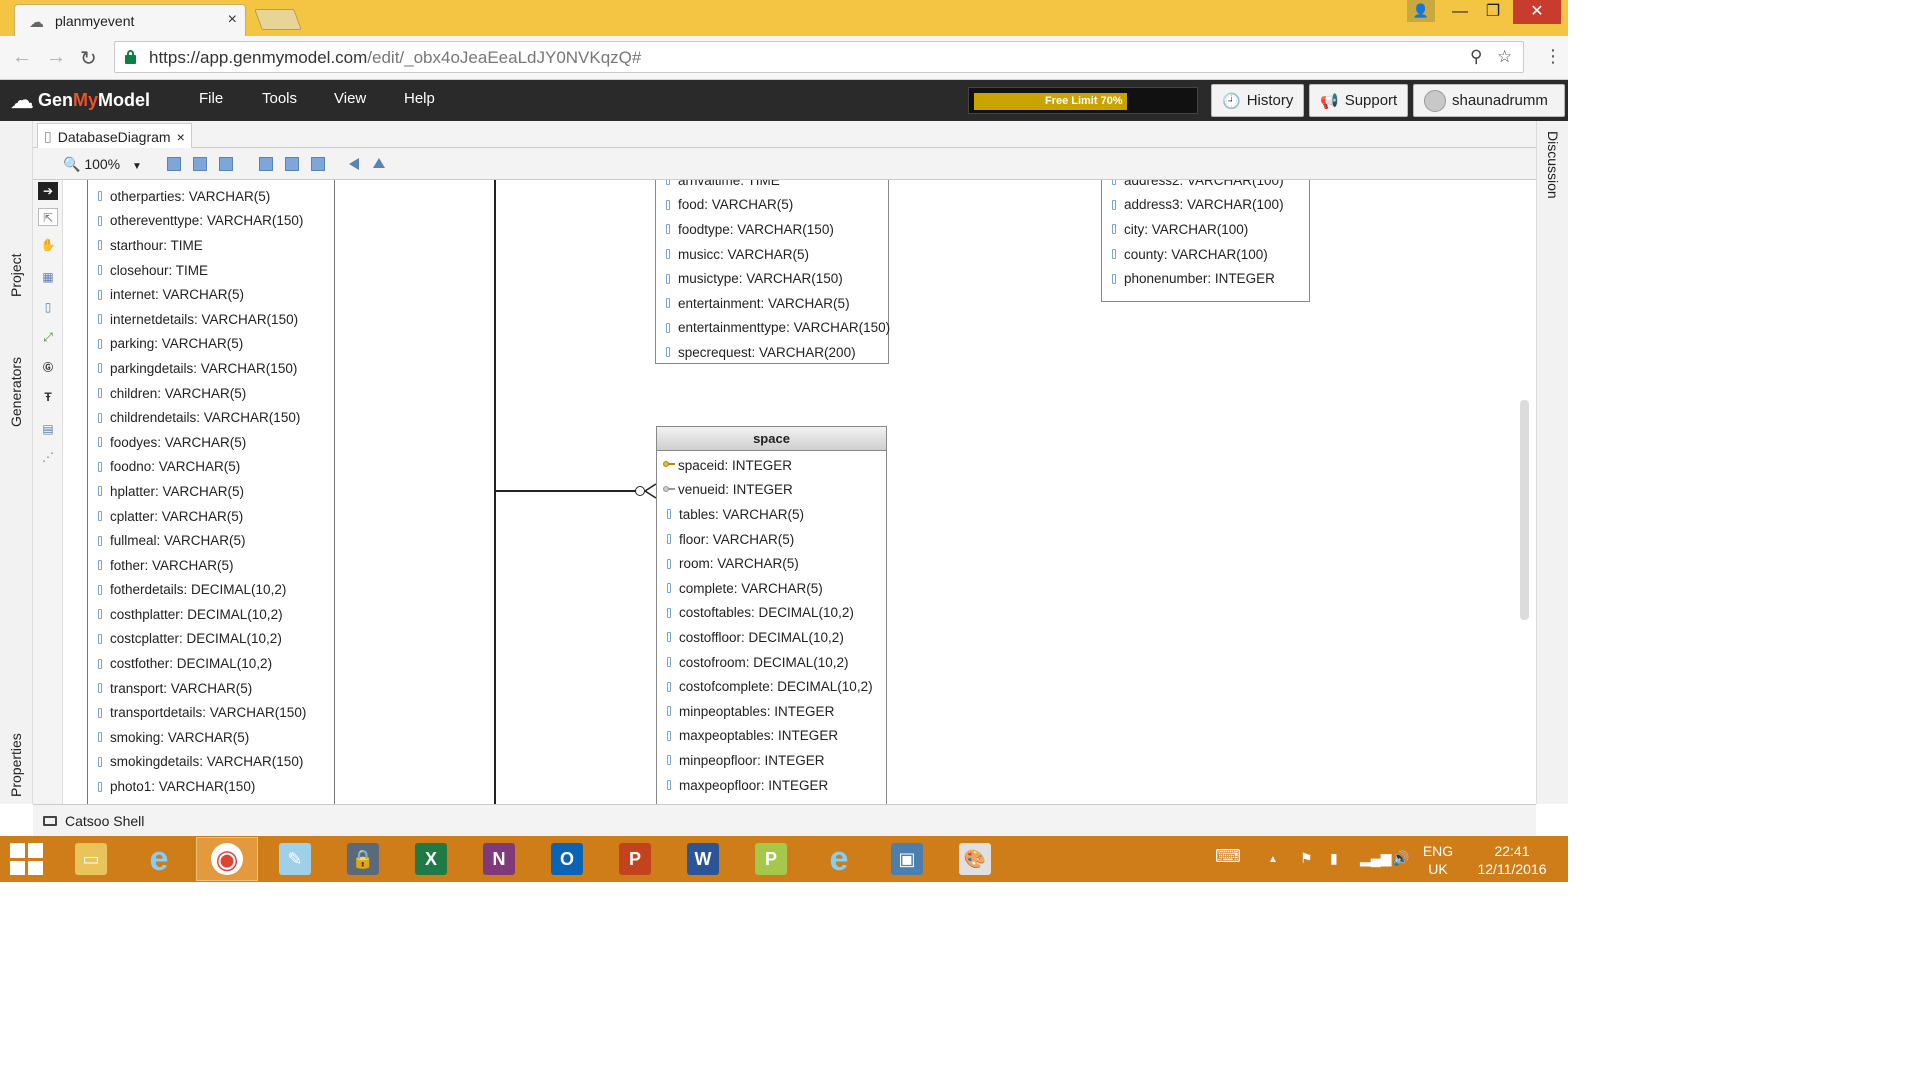 Image resolution: width=1920 pixels, height=1080 pixels. What do you see at coordinates (211, 467) in the screenshot?
I see `table-field: foodno: VARCHAR(5)` at bounding box center [211, 467].